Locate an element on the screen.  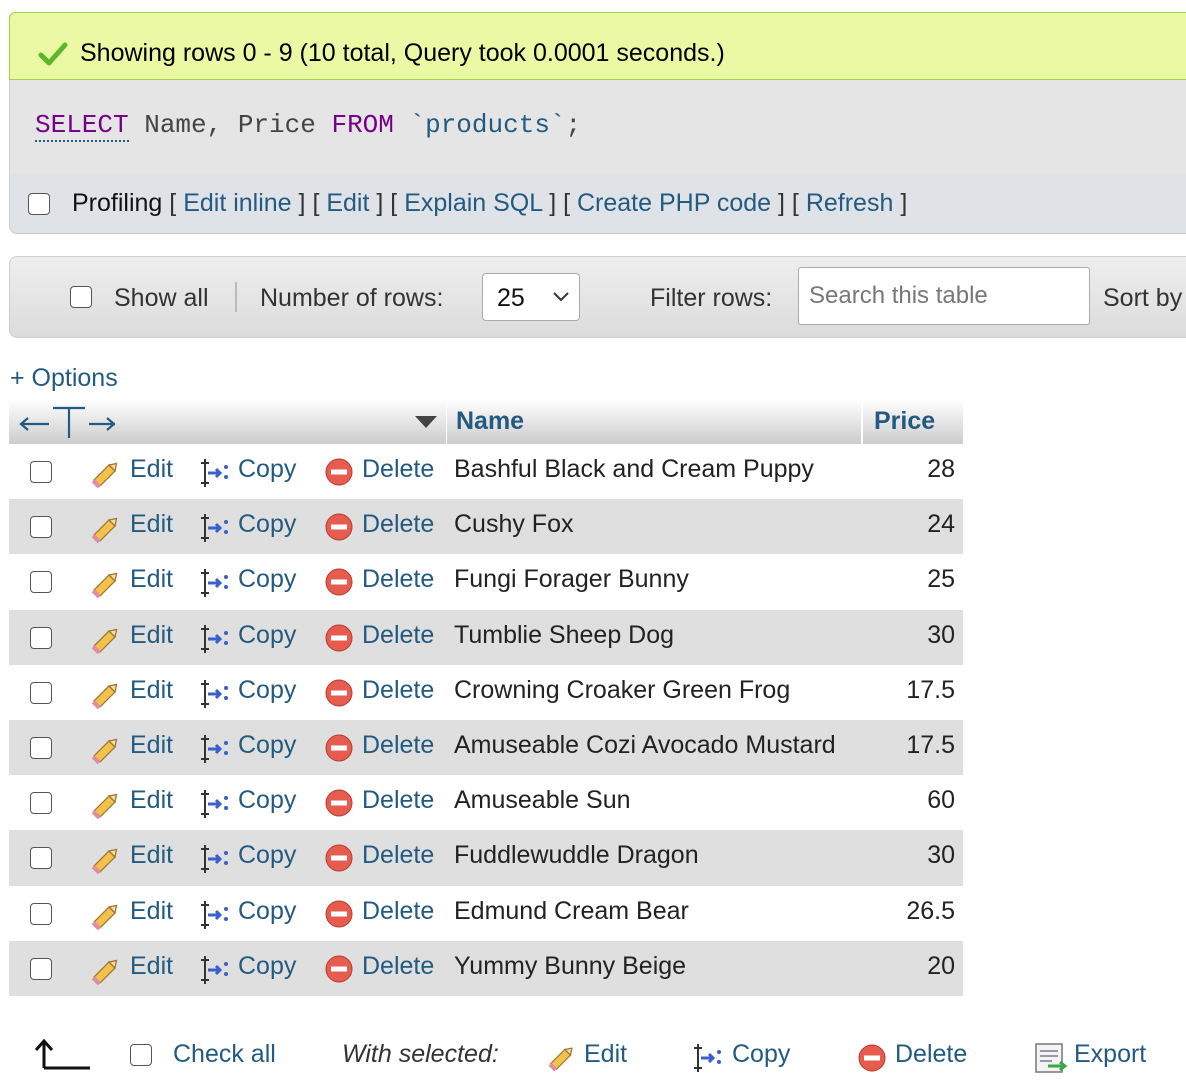
table-row: Edit Copy Delete Fungi Forager Bunny 25 is located at coordinates (486, 582).